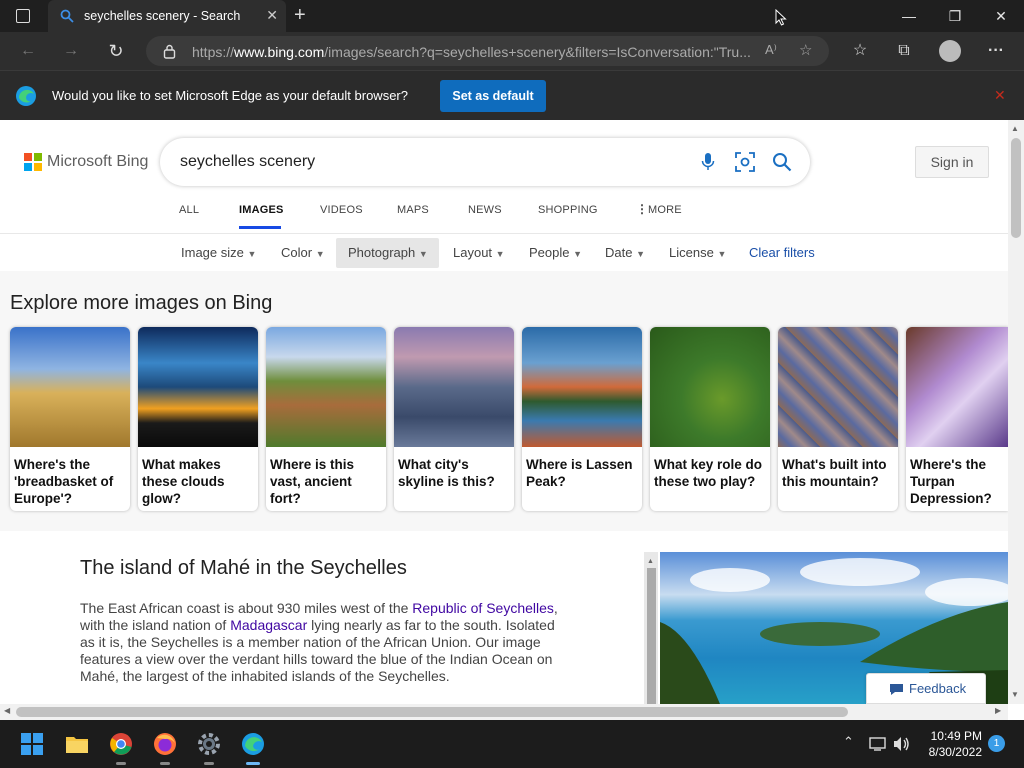  Describe the element at coordinates (446, 473) in the screenshot. I see `card-caption: What city's skyline is this?` at that location.